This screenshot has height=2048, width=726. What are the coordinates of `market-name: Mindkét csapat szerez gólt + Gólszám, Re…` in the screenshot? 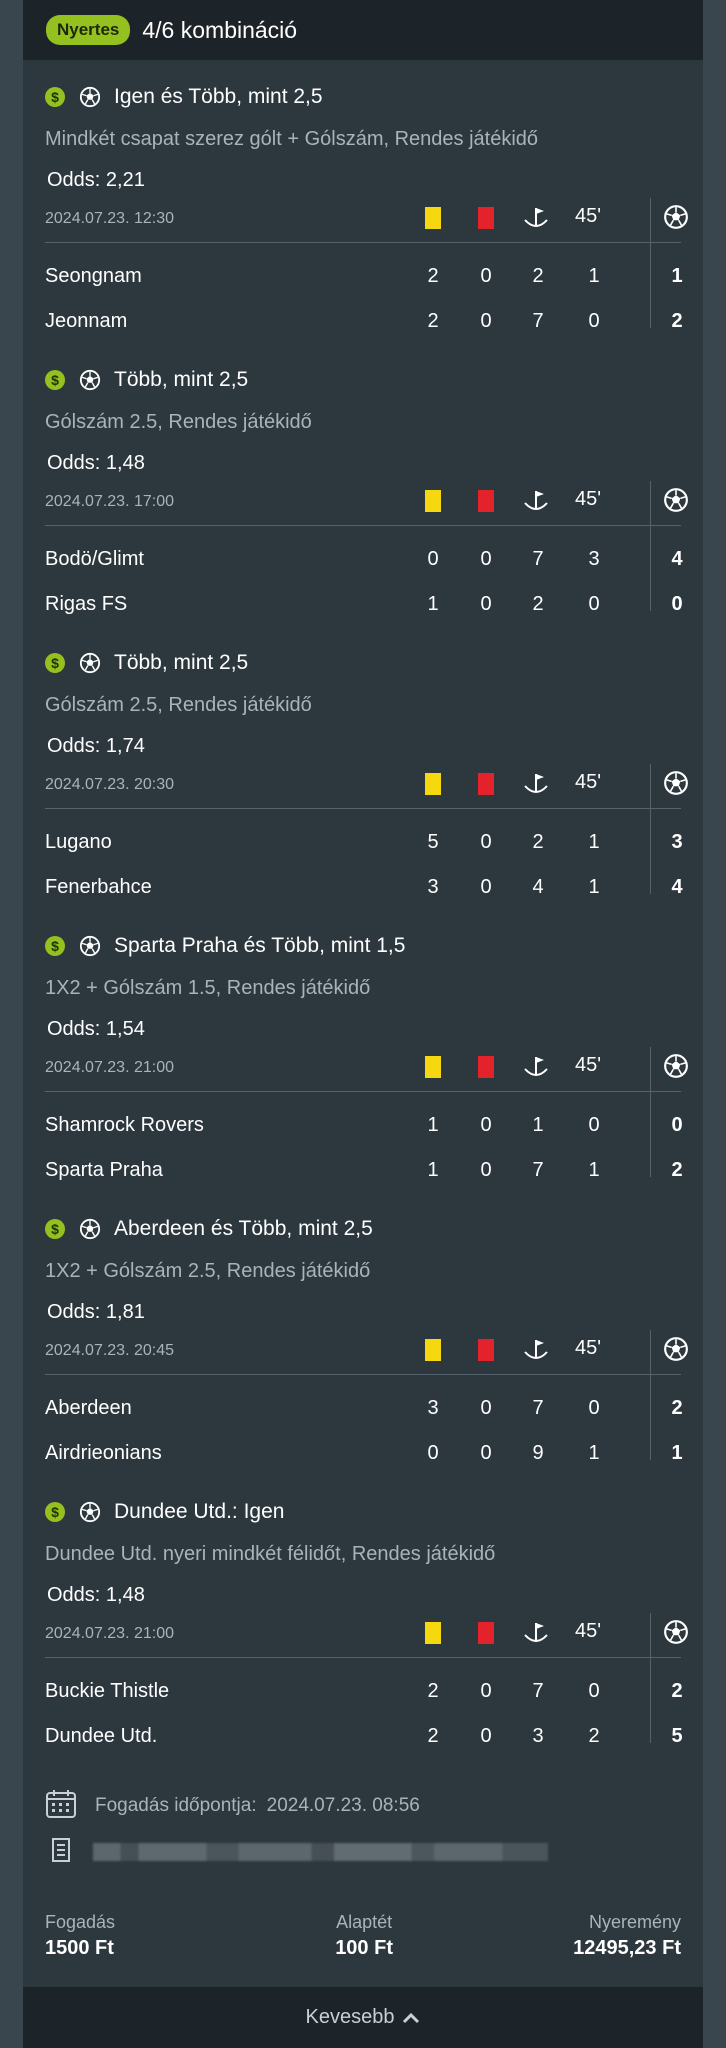 It's located at (292, 139).